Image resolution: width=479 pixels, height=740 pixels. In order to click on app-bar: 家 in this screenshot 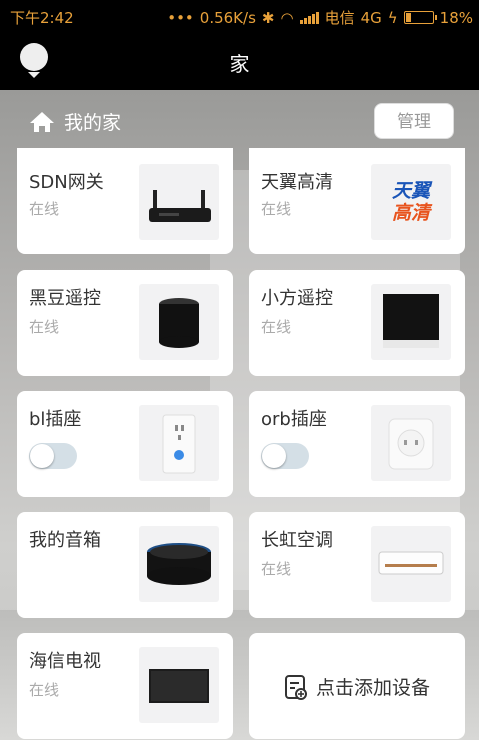, I will do `click(239, 61)`.